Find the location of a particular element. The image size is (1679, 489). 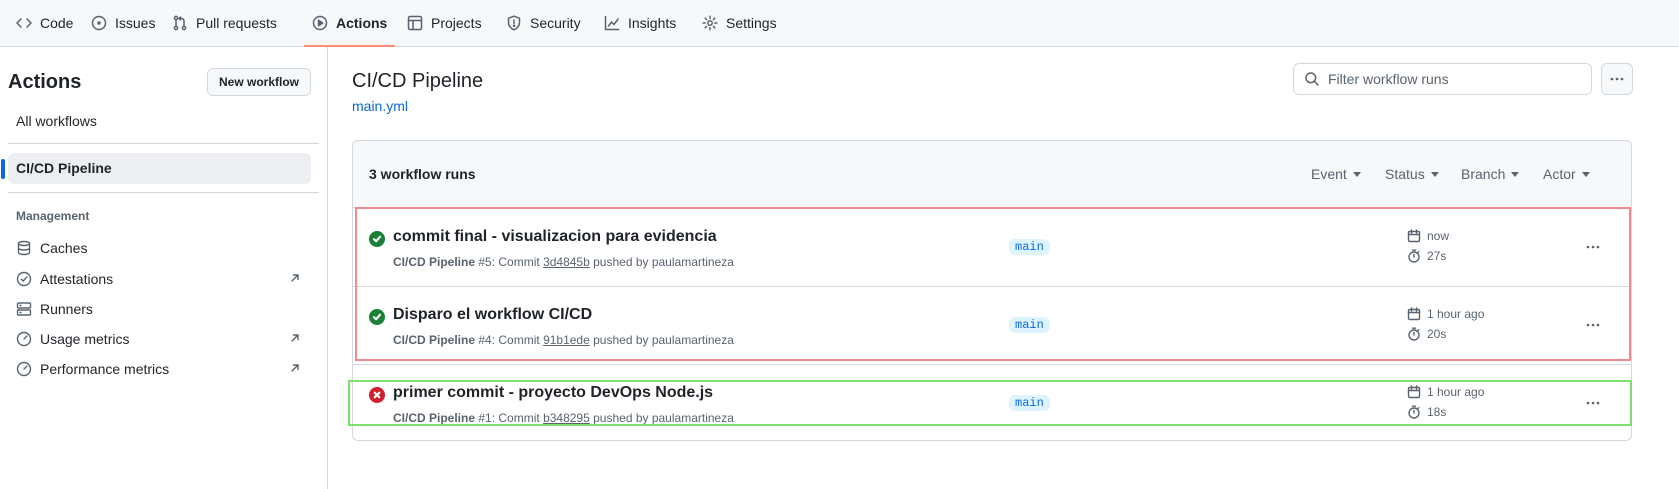

sidebar-item-runners: Runners is located at coordinates (159, 309).